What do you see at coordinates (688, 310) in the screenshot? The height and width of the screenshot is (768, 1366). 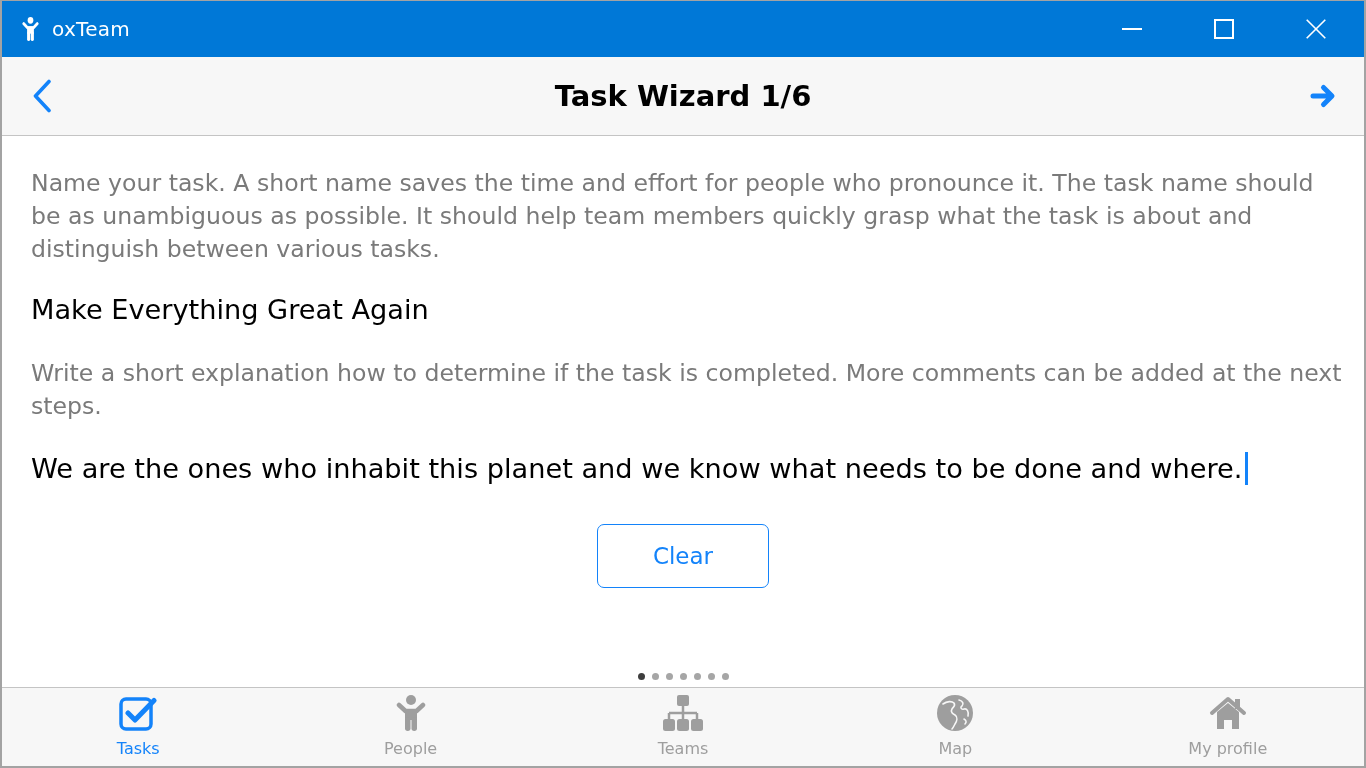 I see `text-field: Make Everything Great Again` at bounding box center [688, 310].